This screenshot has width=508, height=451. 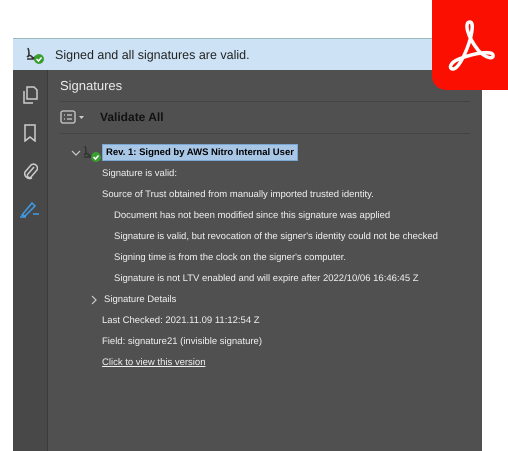 What do you see at coordinates (30, 209) in the screenshot?
I see `signature-pen-icon` at bounding box center [30, 209].